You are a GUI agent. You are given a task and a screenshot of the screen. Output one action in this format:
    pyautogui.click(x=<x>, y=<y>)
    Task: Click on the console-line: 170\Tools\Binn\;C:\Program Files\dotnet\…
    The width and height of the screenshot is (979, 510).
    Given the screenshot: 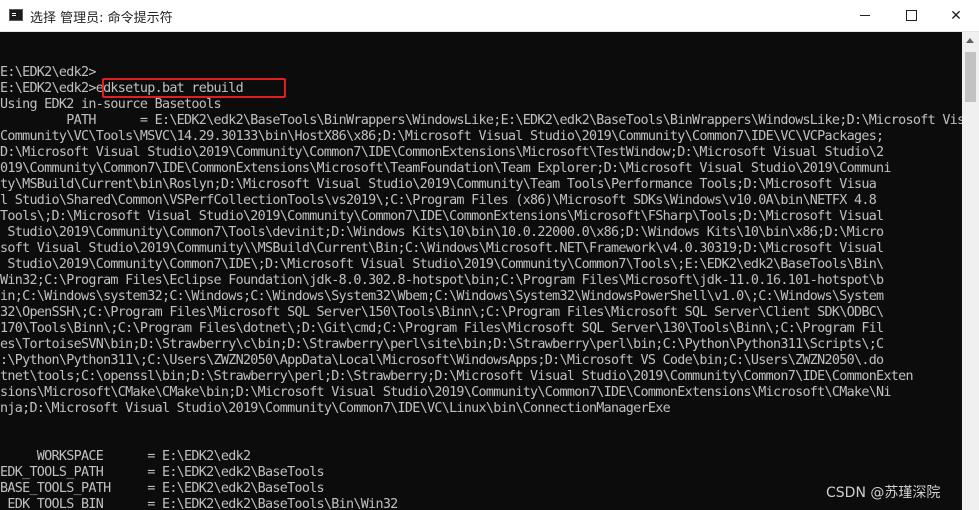 What is the action you would take?
    pyautogui.click(x=442, y=328)
    